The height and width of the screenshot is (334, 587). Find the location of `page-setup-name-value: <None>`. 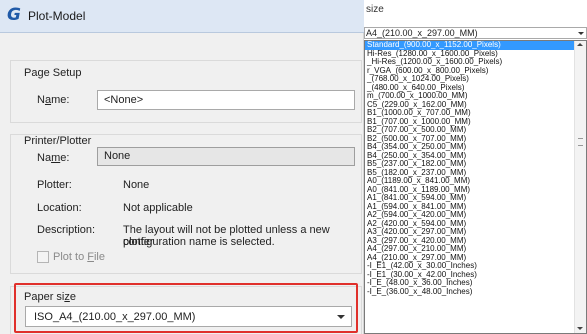

page-setup-name-value: <None> is located at coordinates (124, 100).